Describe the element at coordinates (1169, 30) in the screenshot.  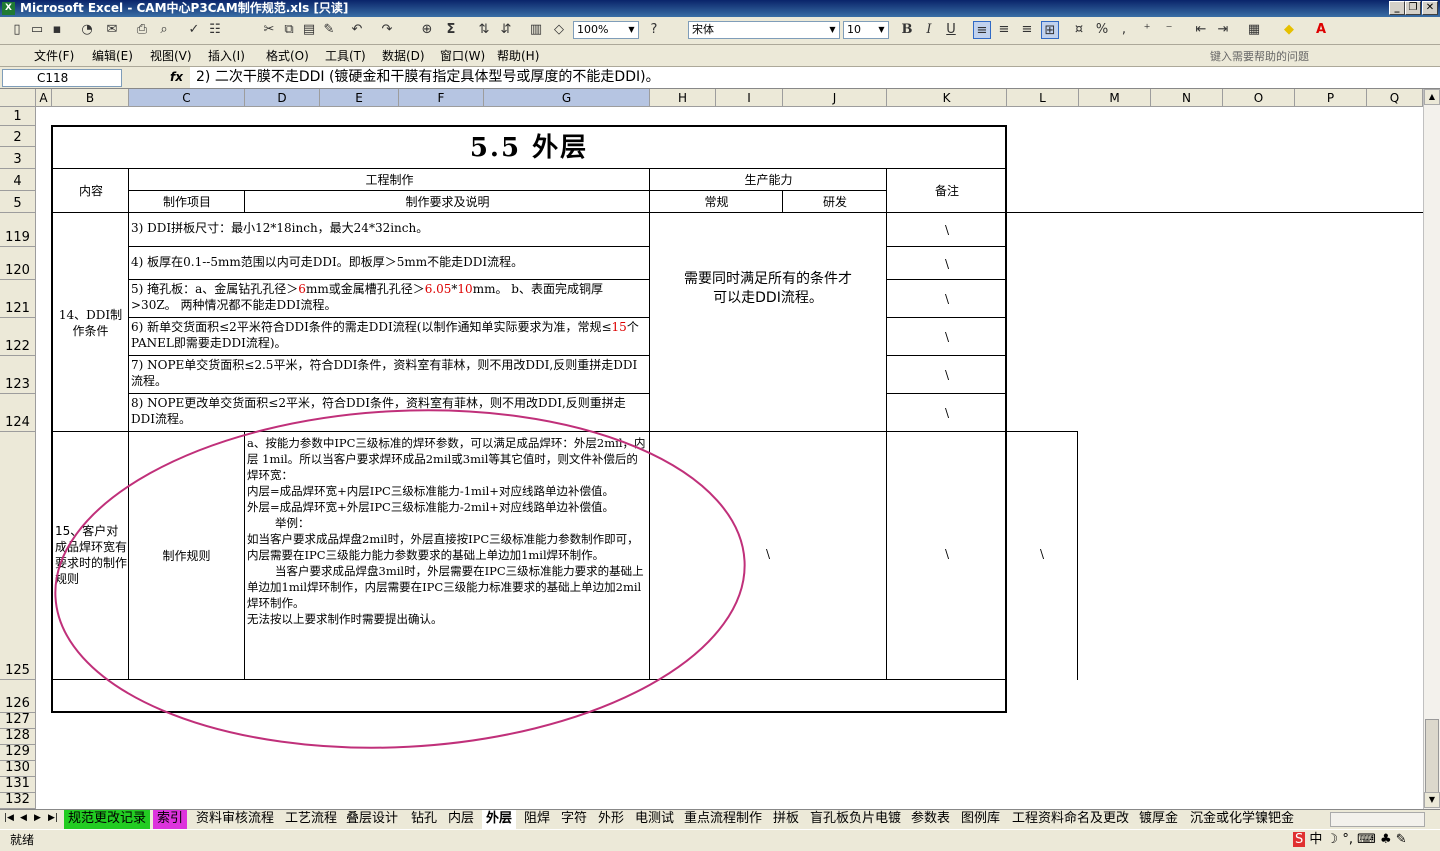
I see `decrease-decimal-icon: ⁻` at that location.